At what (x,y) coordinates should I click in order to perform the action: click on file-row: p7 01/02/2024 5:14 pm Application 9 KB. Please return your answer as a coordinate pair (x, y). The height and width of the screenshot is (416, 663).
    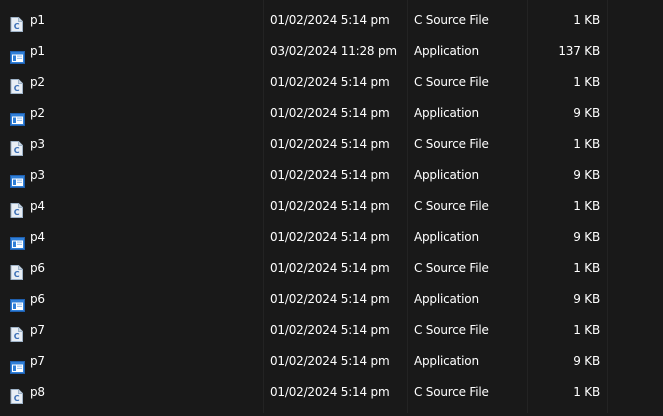
    Looking at the image, I should click on (331, 361).